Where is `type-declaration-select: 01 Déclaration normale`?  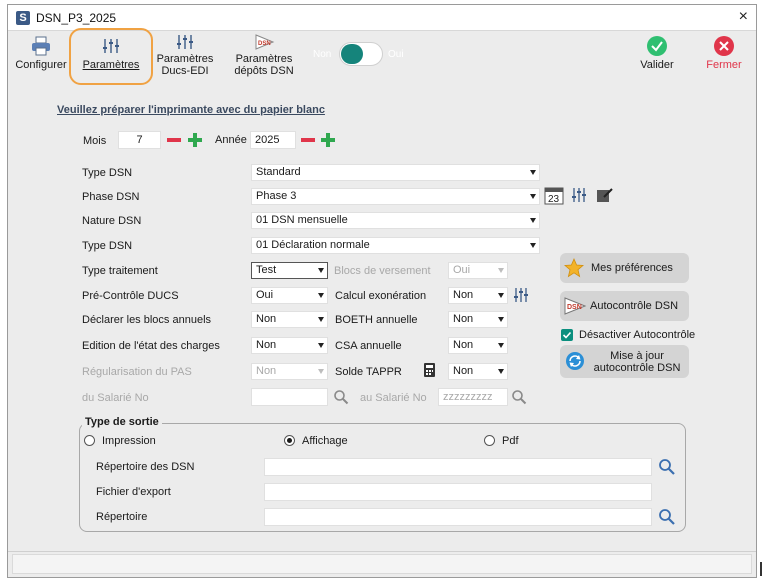
type-declaration-select: 01 Déclaration normale is located at coordinates (395, 245).